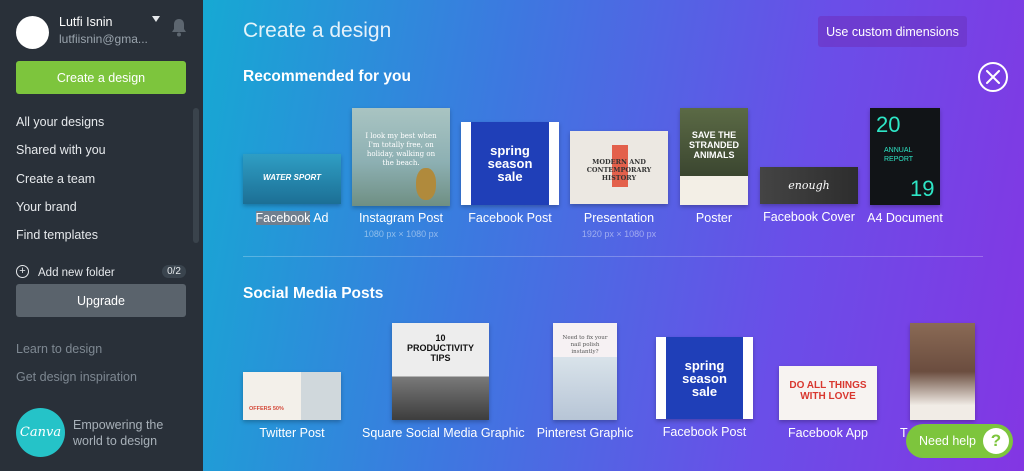 The width and height of the screenshot is (1024, 471). I want to click on sidebar-item-all-designs: All your designs, so click(102, 126).